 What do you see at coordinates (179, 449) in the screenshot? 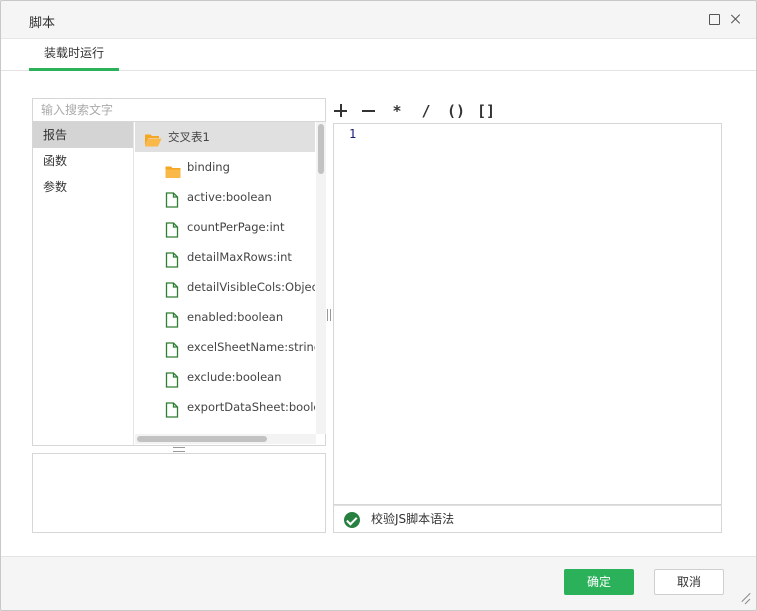
I see `horizontal-splitter-handle` at bounding box center [179, 449].